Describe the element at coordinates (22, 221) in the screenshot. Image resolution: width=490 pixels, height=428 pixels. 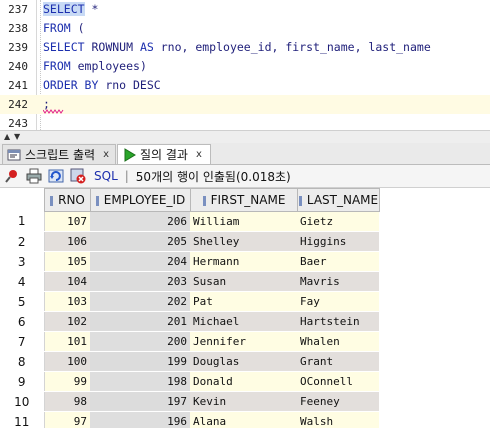
I see `row-number-cell: 1` at that location.